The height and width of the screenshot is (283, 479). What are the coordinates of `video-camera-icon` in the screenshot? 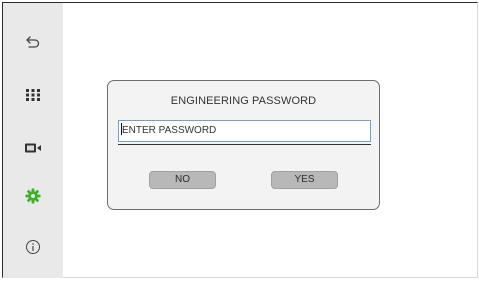 It's located at (33, 148).